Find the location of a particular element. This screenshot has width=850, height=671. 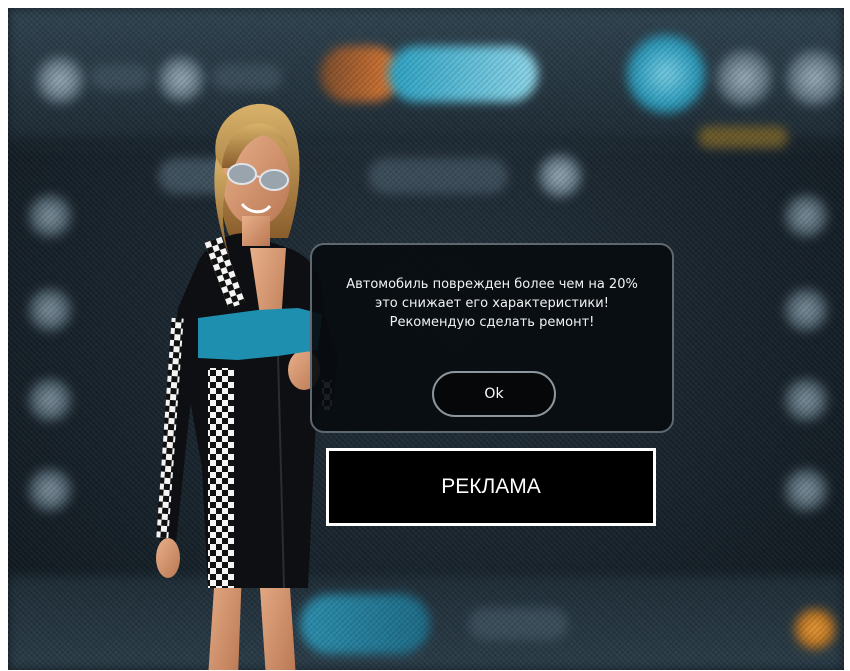

cyan-round-button is located at coordinates (666, 74).